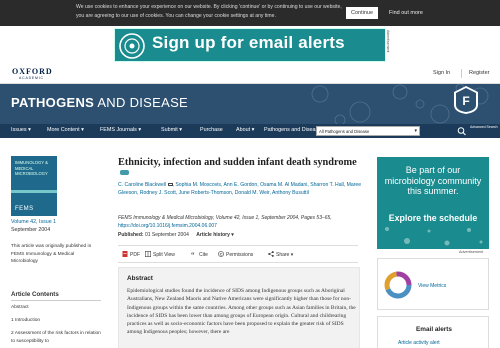  What do you see at coordinates (415, 131) in the screenshot?
I see `chevron-down-icon: ▾` at bounding box center [415, 131].